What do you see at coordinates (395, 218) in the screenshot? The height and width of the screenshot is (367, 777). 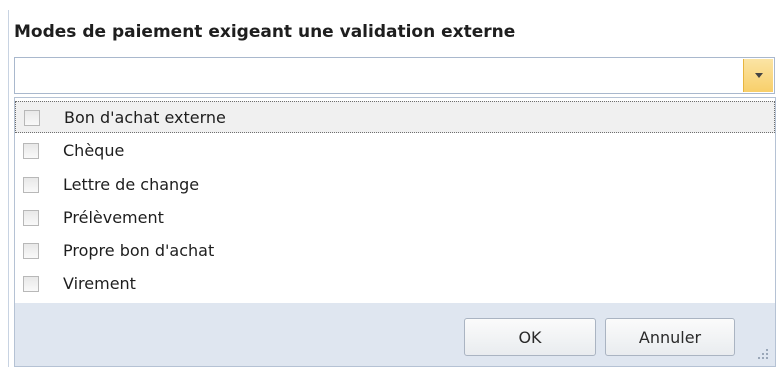 I see `list-item-prelevement: Prélèvement` at bounding box center [395, 218].